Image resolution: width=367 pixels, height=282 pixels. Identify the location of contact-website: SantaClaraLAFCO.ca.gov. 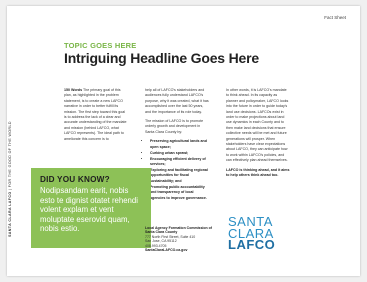
(180, 250).